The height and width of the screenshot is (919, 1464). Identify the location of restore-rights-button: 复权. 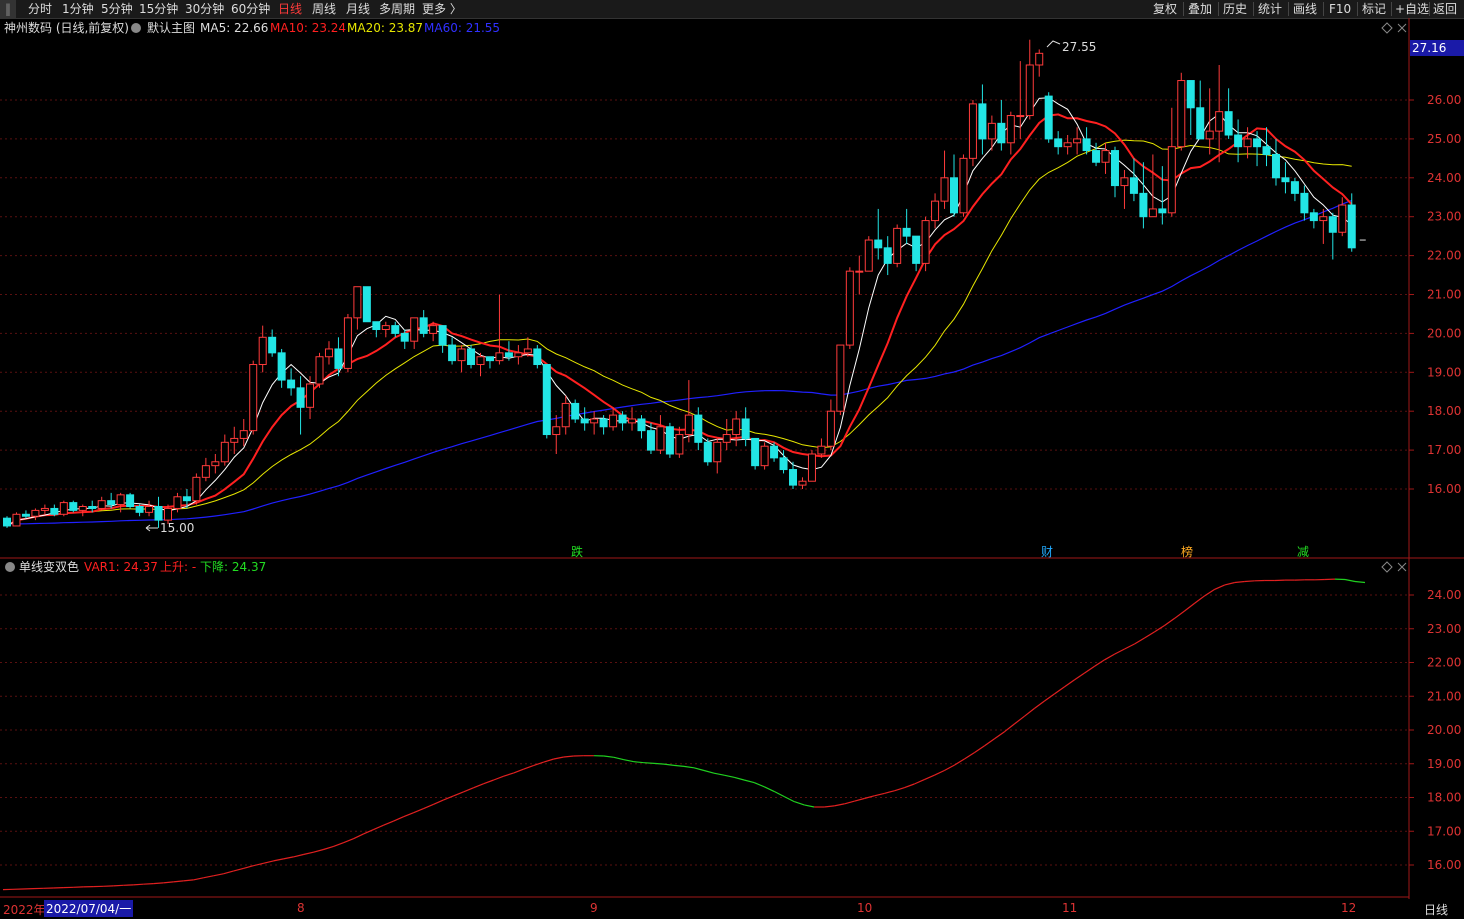
(1165, 9).